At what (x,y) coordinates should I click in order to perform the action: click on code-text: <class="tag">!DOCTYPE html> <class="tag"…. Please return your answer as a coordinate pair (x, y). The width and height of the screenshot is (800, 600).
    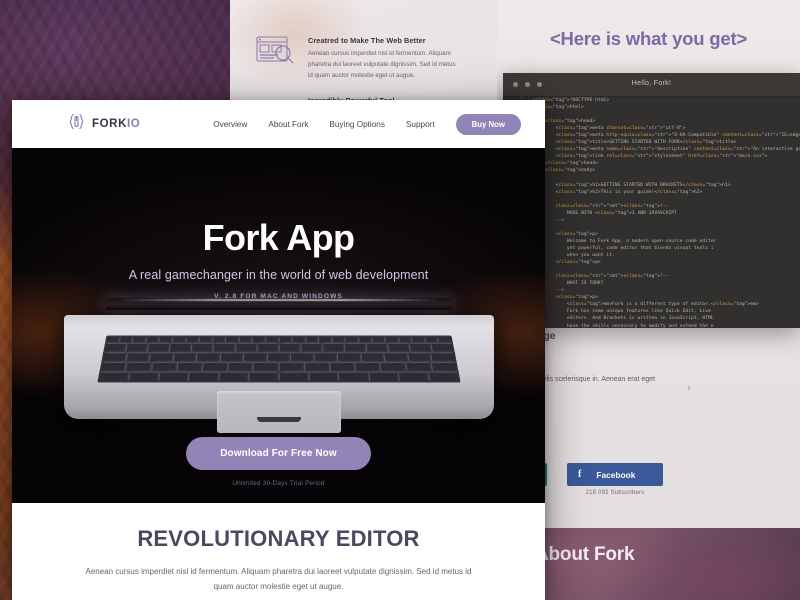
    Looking at the image, I should click on (666, 212).